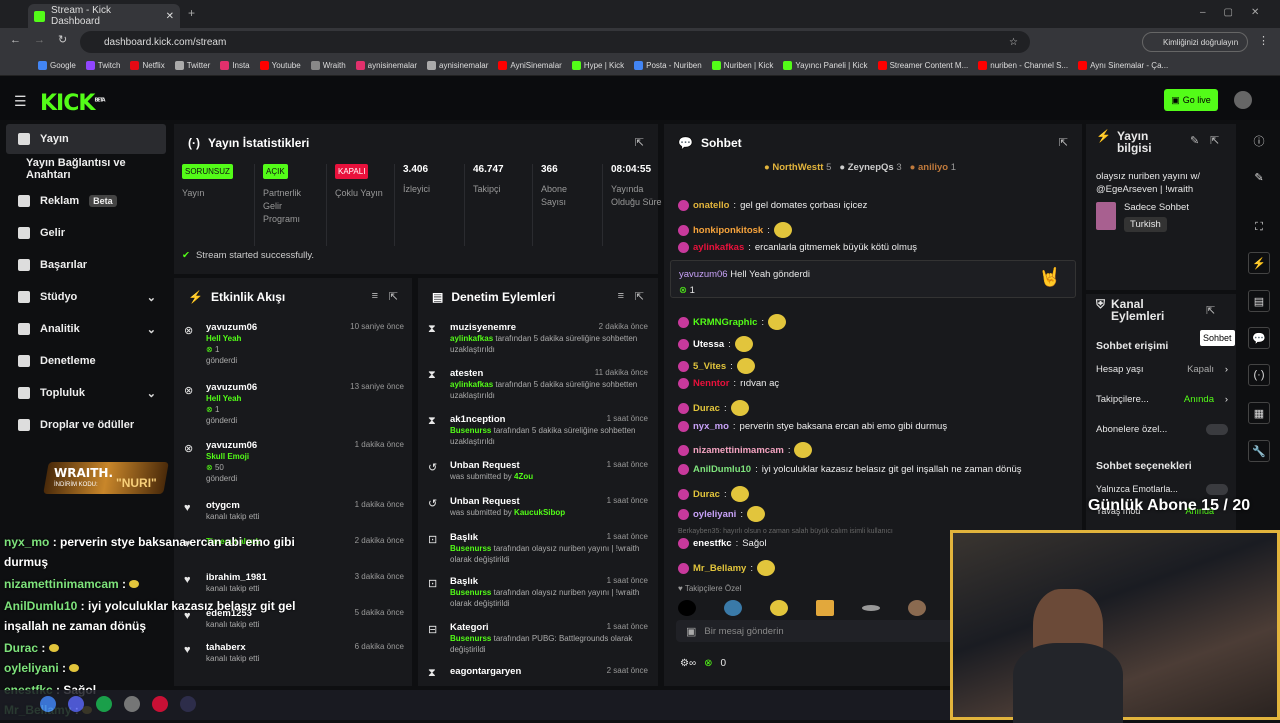 The image size is (1280, 723). What do you see at coordinates (86, 201) in the screenshot?
I see `sidebar-item: Reklam Beta` at bounding box center [86, 201].